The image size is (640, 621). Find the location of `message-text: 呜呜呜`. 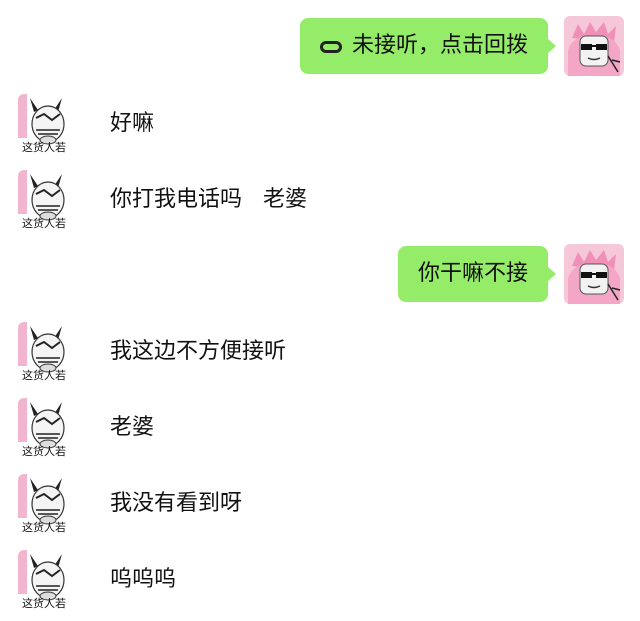

message-text: 呜呜呜 is located at coordinates (143, 579).